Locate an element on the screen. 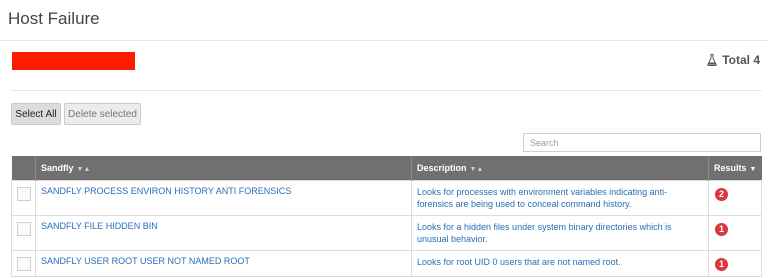  delete-selected-button: Delete selected is located at coordinates (102, 114).